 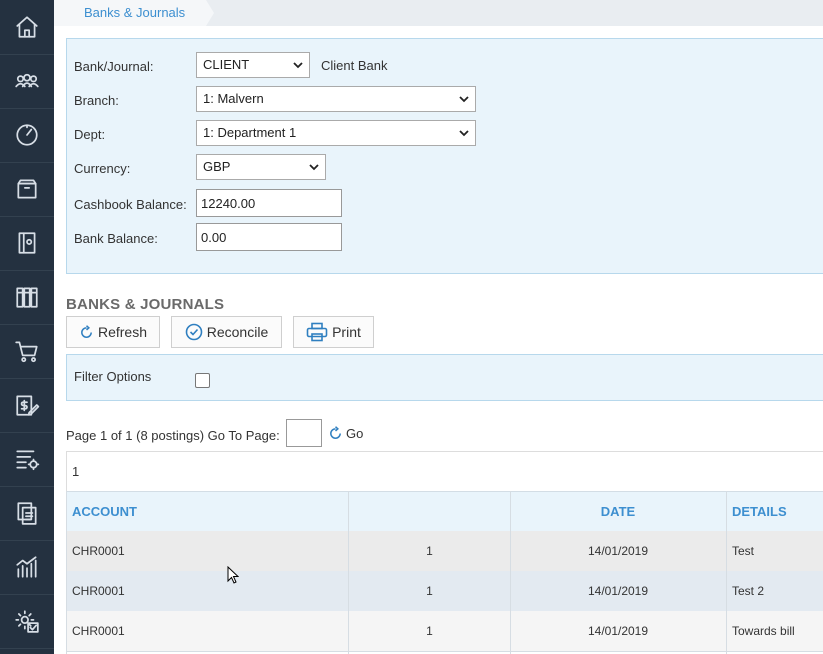 What do you see at coordinates (130, 204) in the screenshot?
I see `cashbook-balance-label: Cashbook Balance:` at bounding box center [130, 204].